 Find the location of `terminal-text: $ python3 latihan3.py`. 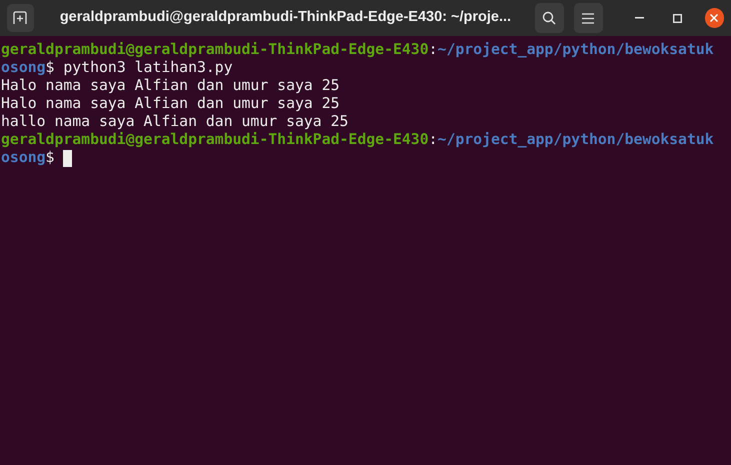

terminal-text: $ python3 latihan3.py is located at coordinates (139, 68).